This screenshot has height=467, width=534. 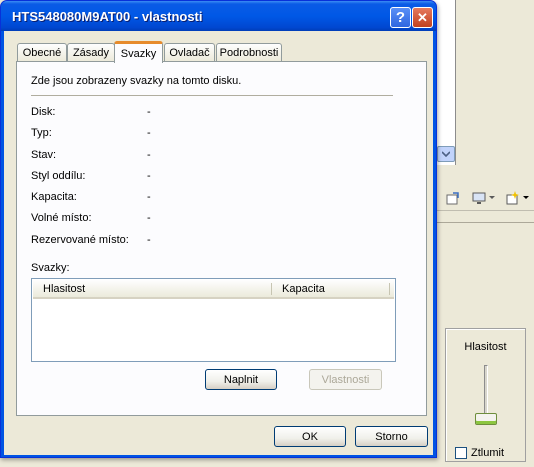 What do you see at coordinates (485, 347) in the screenshot?
I see `volume-title: Hlasitost` at bounding box center [485, 347].